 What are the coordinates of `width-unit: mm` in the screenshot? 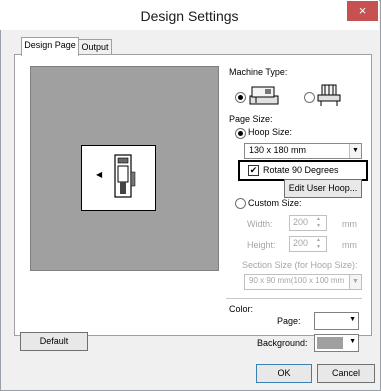 It's located at (349, 224).